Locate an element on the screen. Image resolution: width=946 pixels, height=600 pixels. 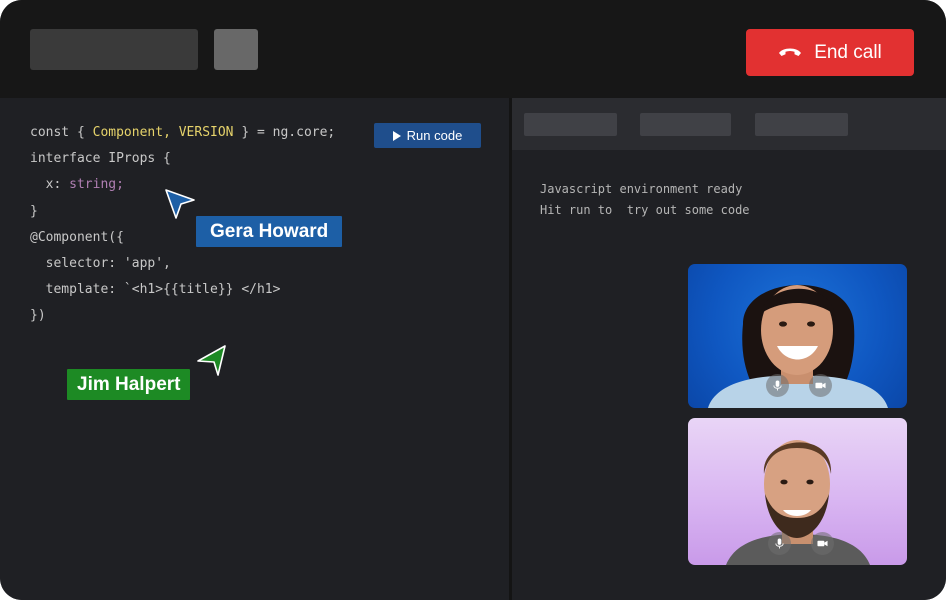
run-code-button: Run code is located at coordinates (427, 135).